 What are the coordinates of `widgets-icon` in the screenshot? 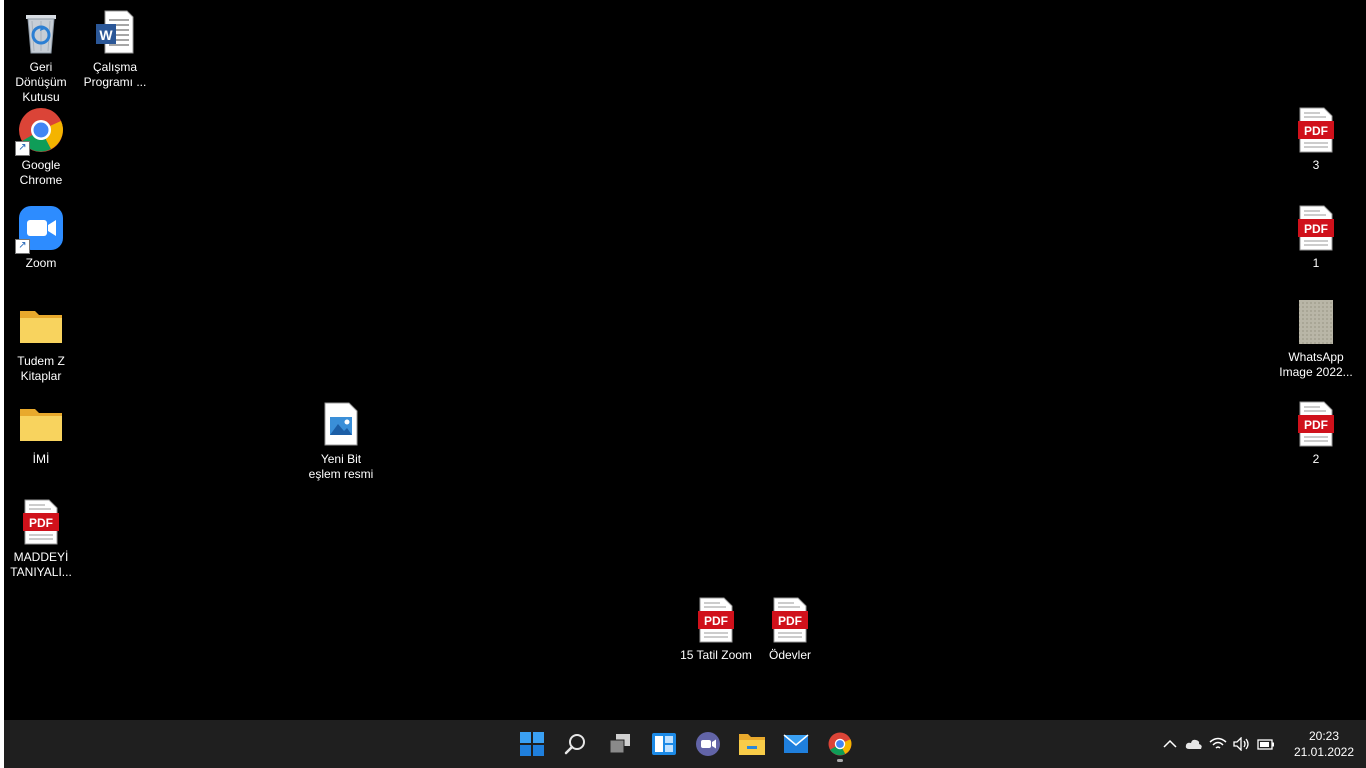 It's located at (664, 744).